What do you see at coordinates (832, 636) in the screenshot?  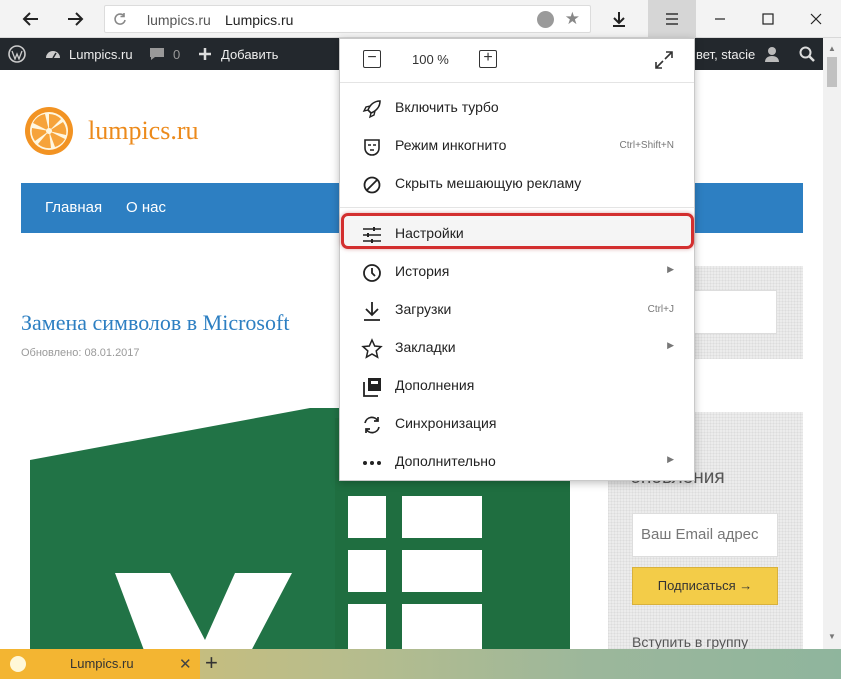 I see `scroll-down-arrow-icon: ▼` at bounding box center [832, 636].